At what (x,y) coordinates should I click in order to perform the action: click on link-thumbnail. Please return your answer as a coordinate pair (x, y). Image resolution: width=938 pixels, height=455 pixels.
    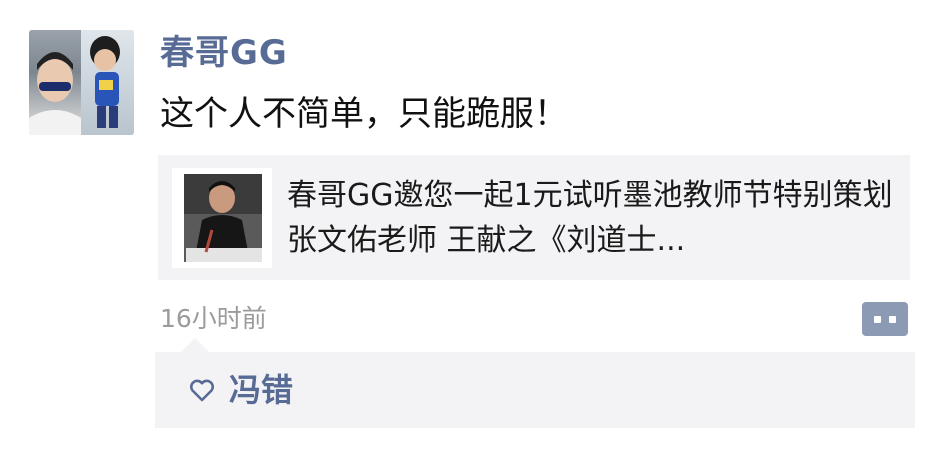
    Looking at the image, I should click on (222, 217).